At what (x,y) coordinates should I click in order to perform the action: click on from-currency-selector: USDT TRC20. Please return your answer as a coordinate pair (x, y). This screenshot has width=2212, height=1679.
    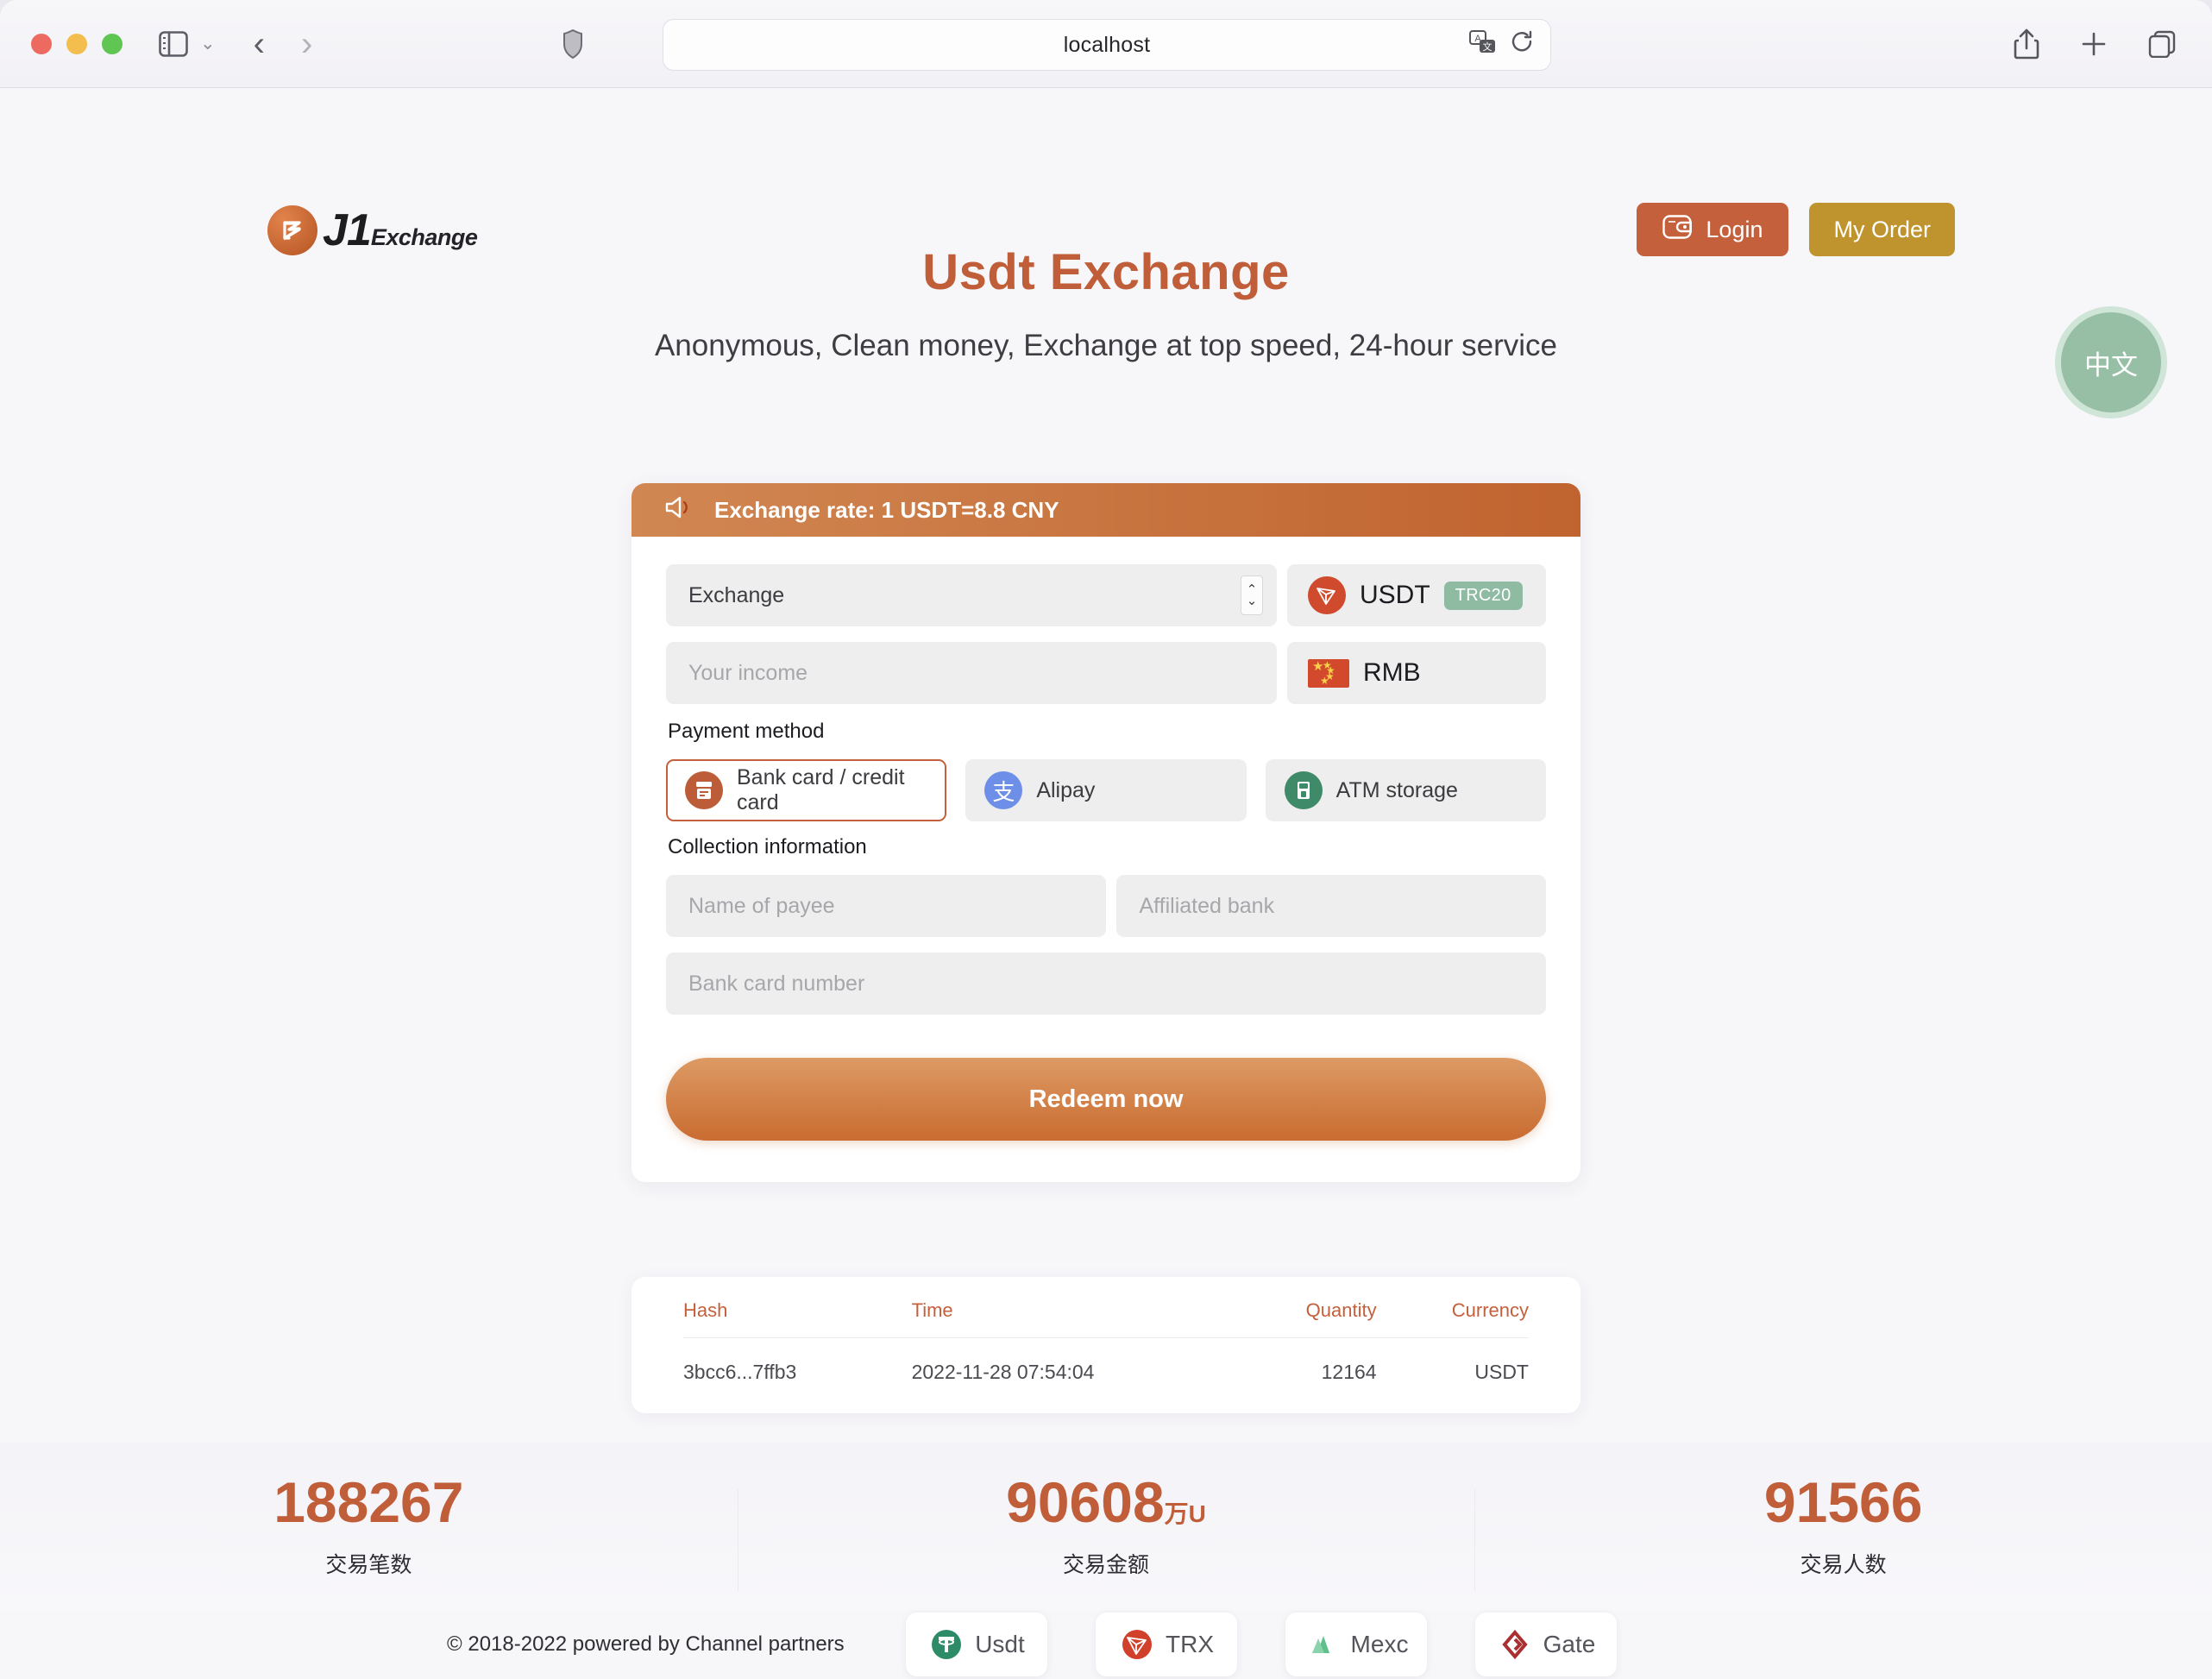
    Looking at the image, I should click on (1417, 595).